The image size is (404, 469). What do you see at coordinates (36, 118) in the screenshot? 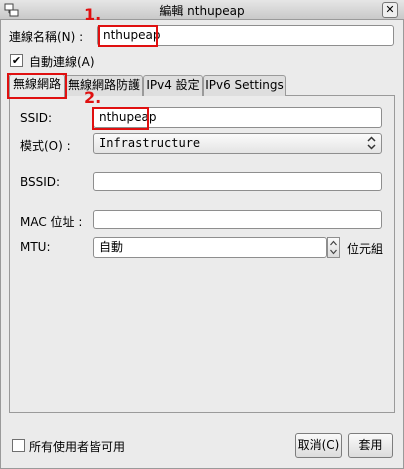
I see `ssid-label: SSID:` at bounding box center [36, 118].